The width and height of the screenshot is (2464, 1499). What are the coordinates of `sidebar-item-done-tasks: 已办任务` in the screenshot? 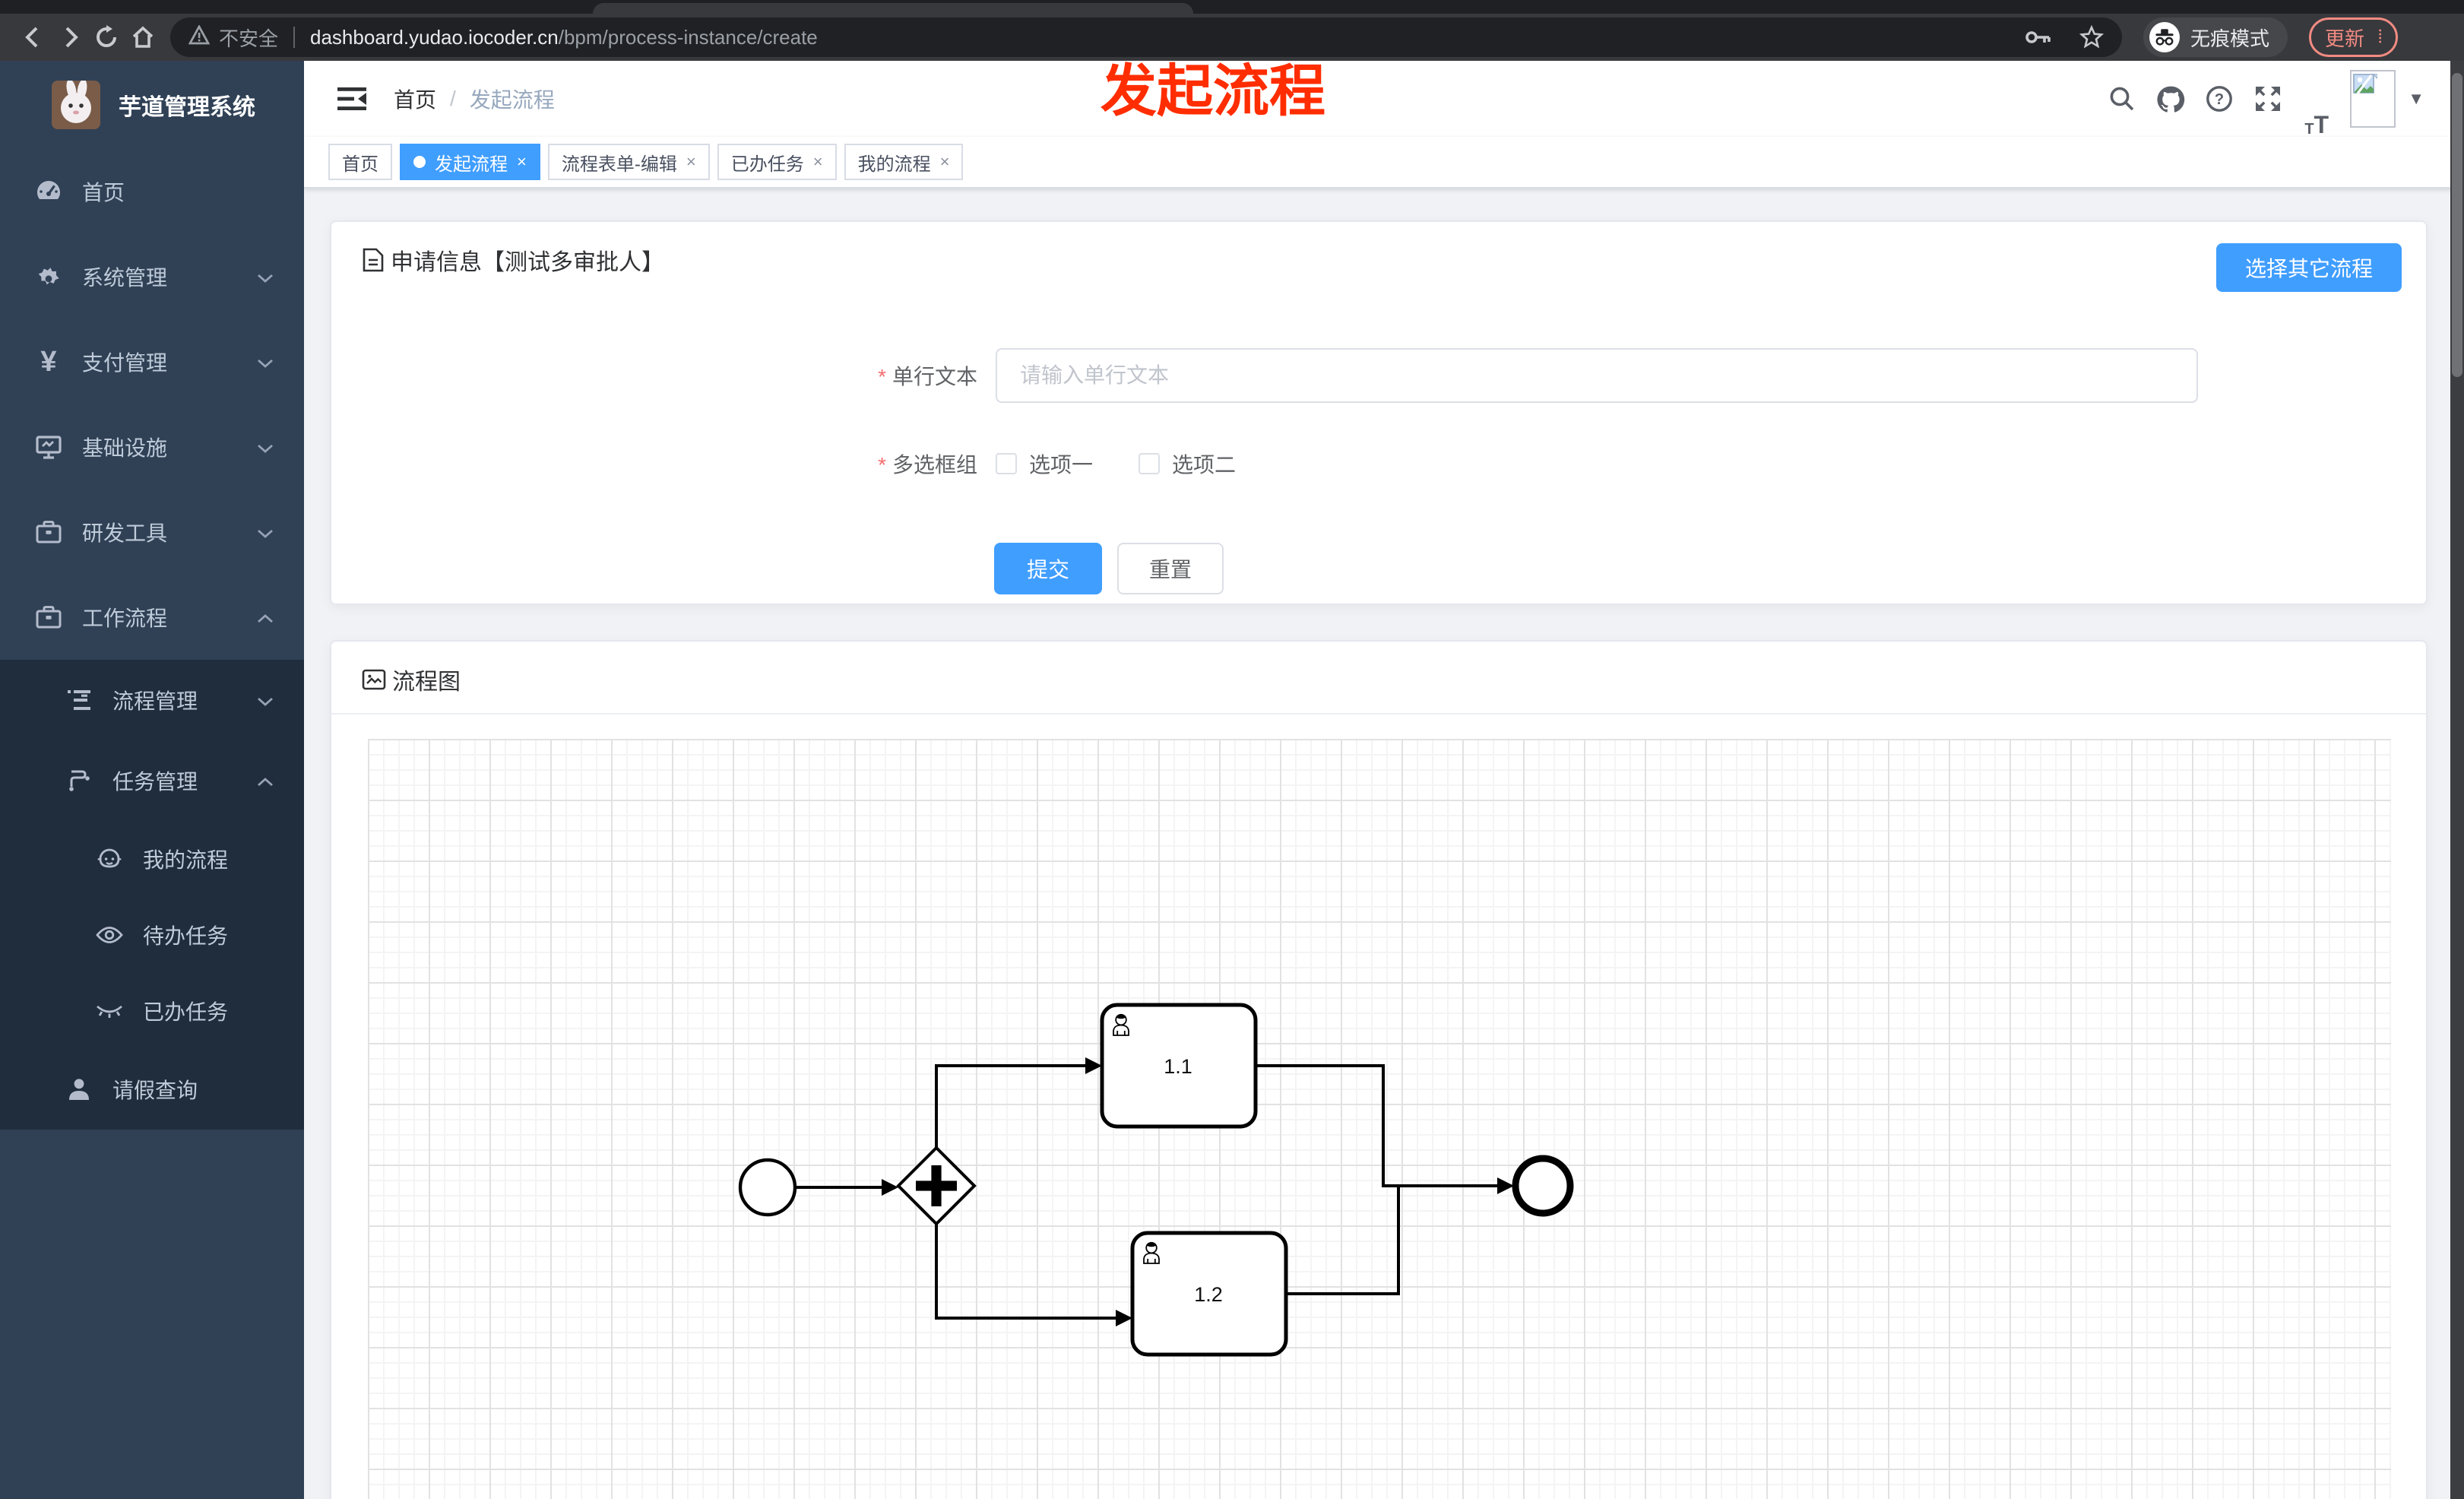 It's located at (152, 1011).